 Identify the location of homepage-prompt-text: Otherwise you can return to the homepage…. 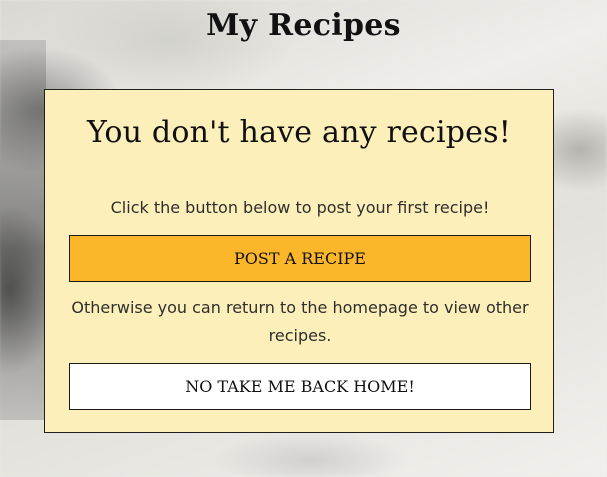
(300, 321).